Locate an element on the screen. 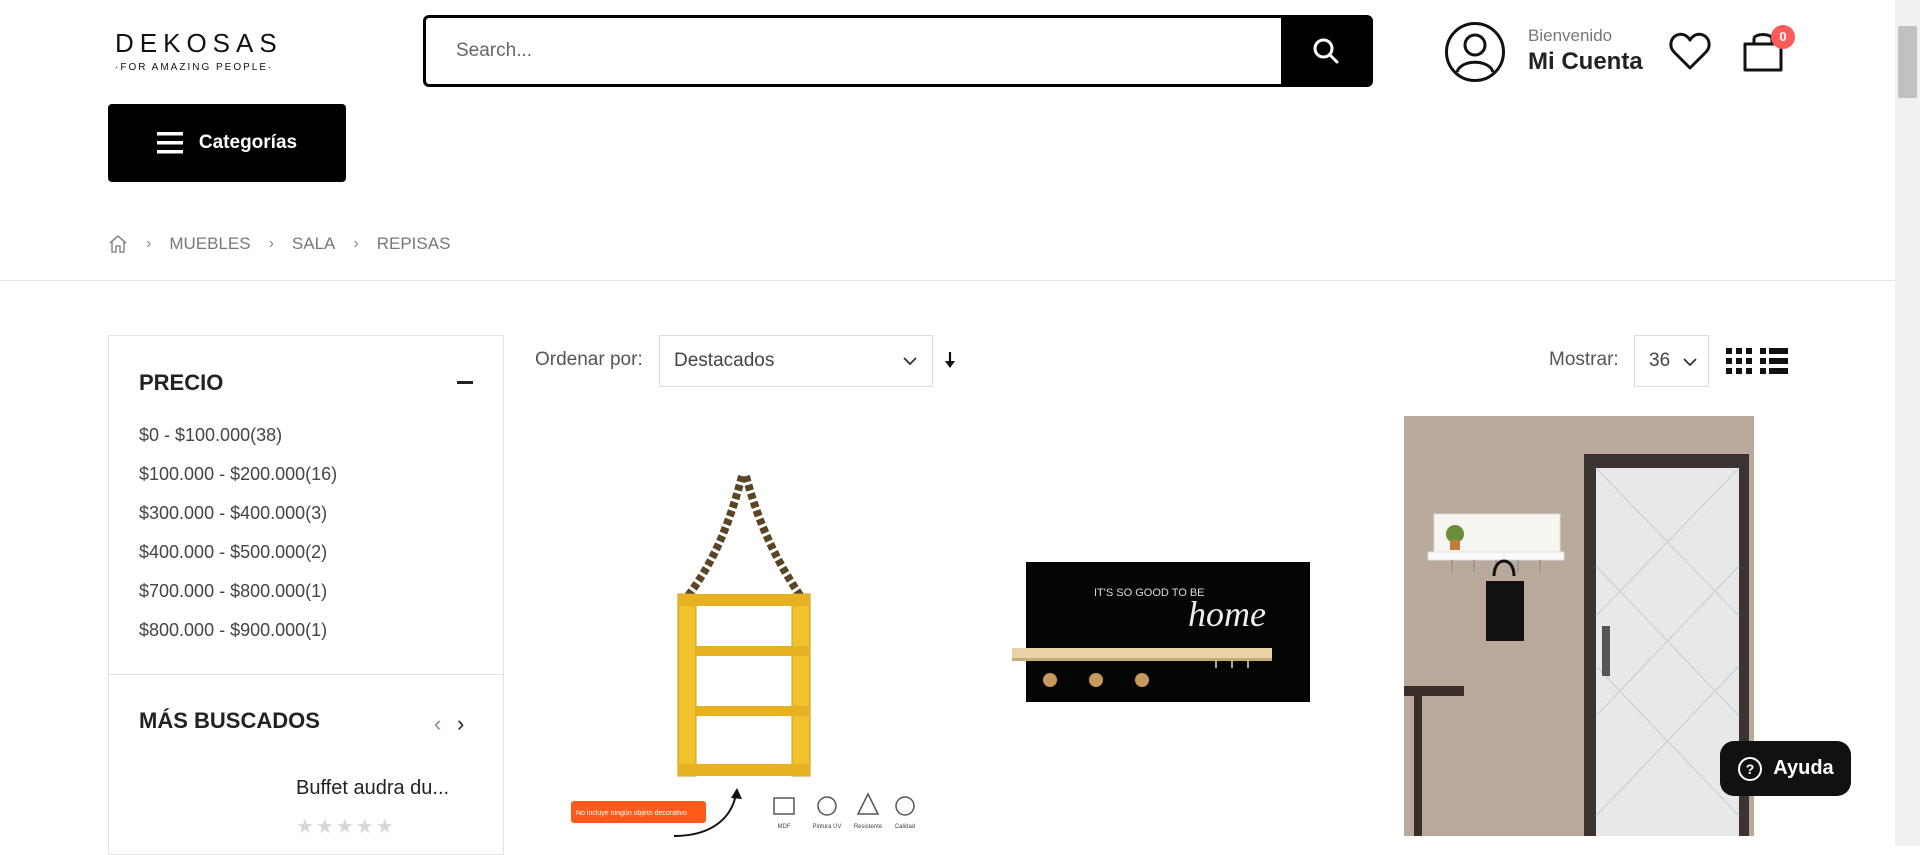 This screenshot has width=1920, height=855. product-image: IT'S SO GOOD TO BE home is located at coordinates (1170, 631).